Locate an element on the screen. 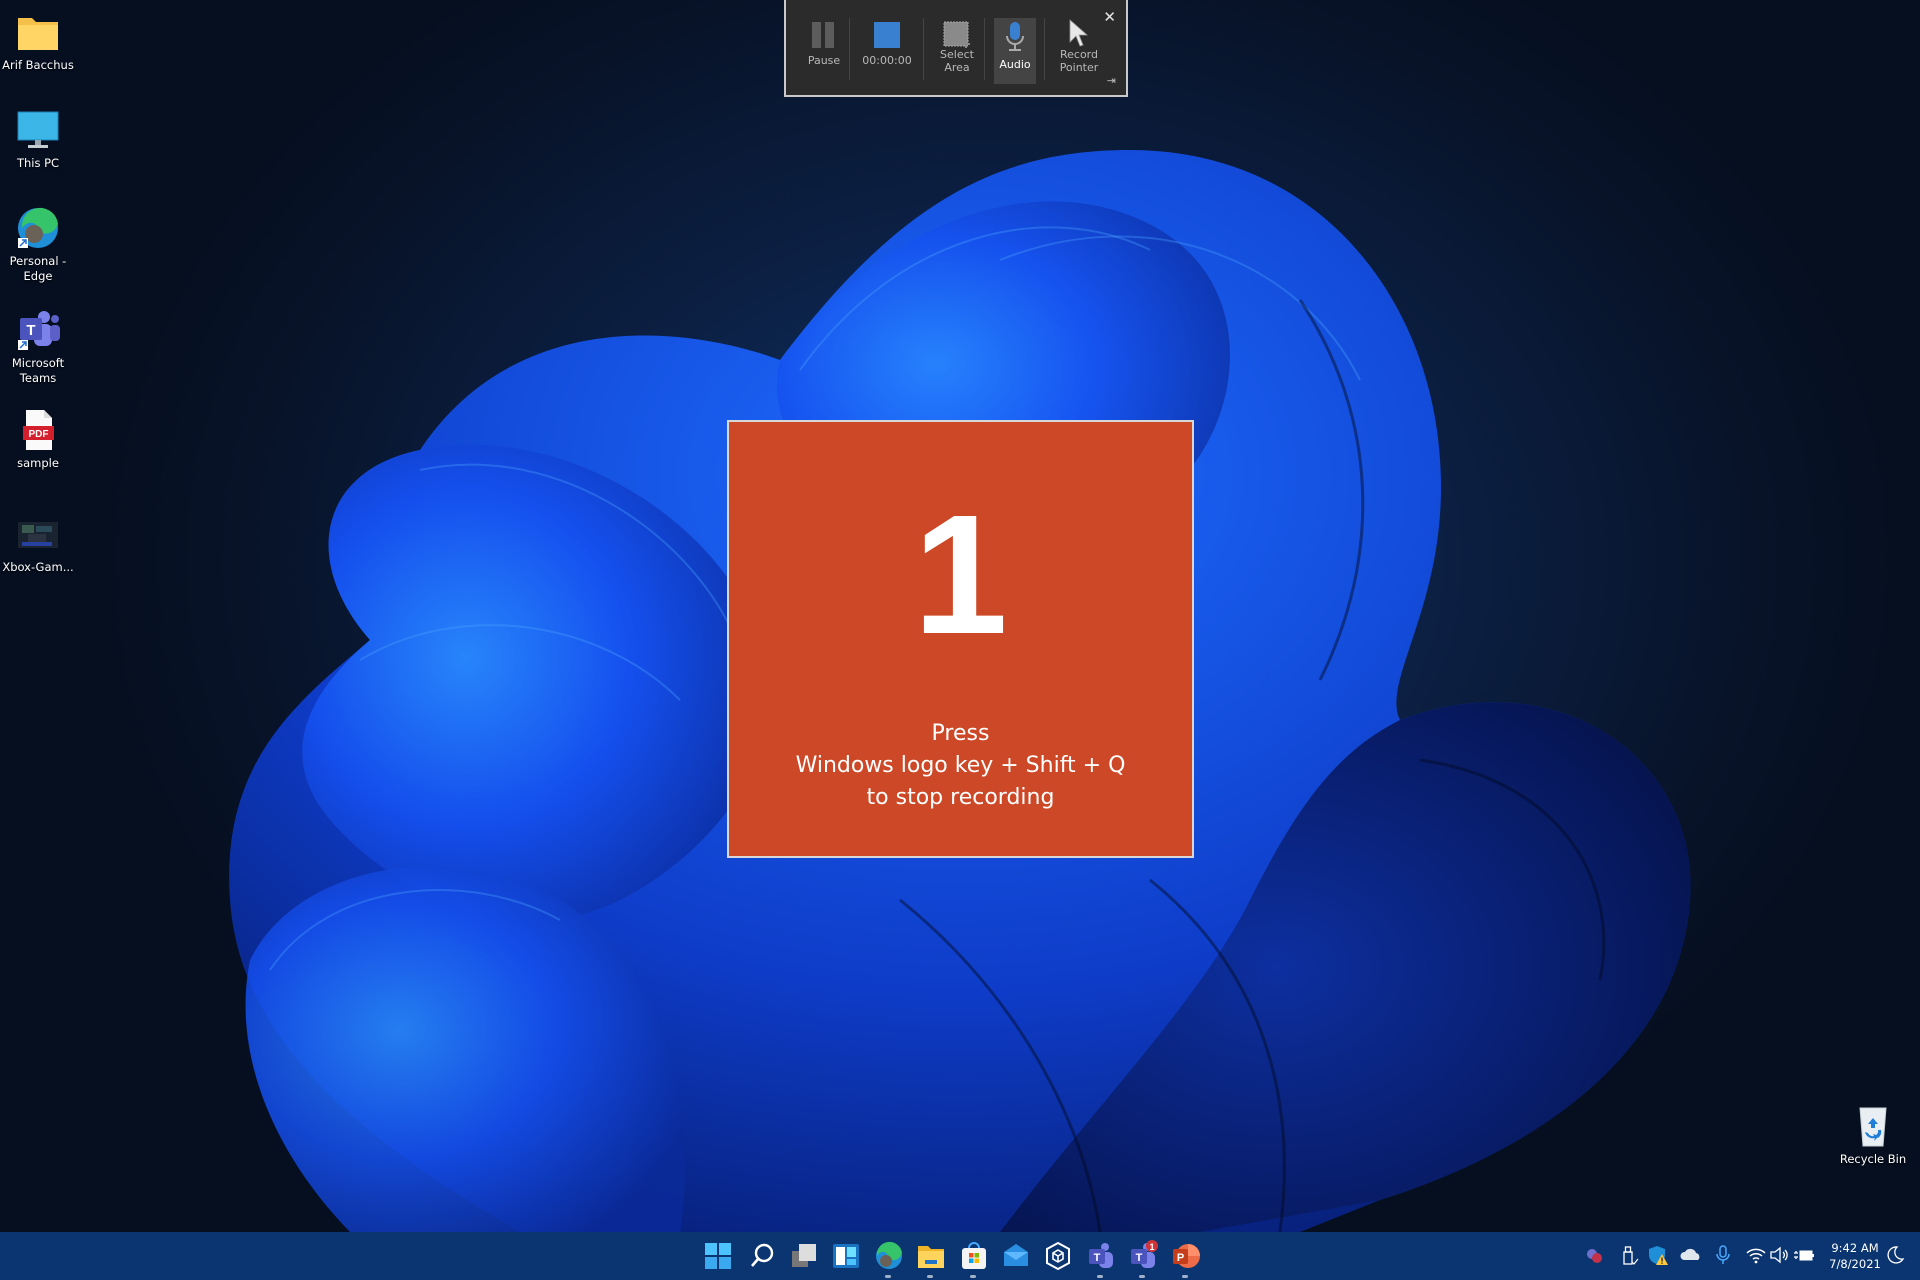 The width and height of the screenshot is (1920, 1280). taskbar-powerpoint: P is located at coordinates (1186, 1259).